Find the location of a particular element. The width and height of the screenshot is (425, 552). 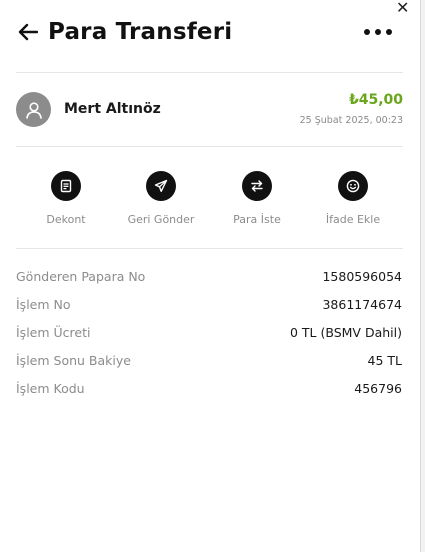

detail-label: Gönderen Papara No is located at coordinates (81, 276).